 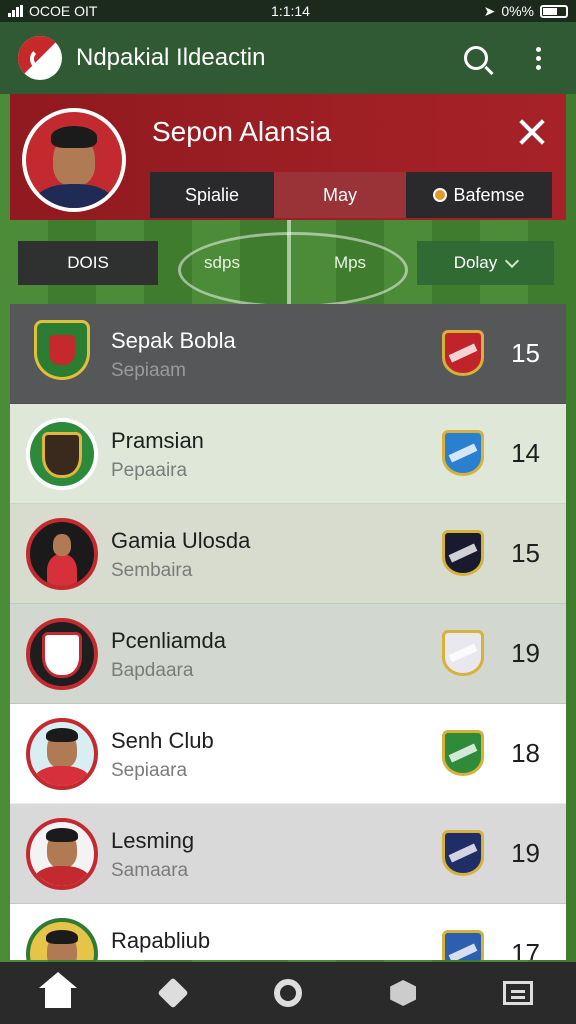 I want to click on list-item: Pcenliamda Bapdaara 19, so click(x=288, y=654).